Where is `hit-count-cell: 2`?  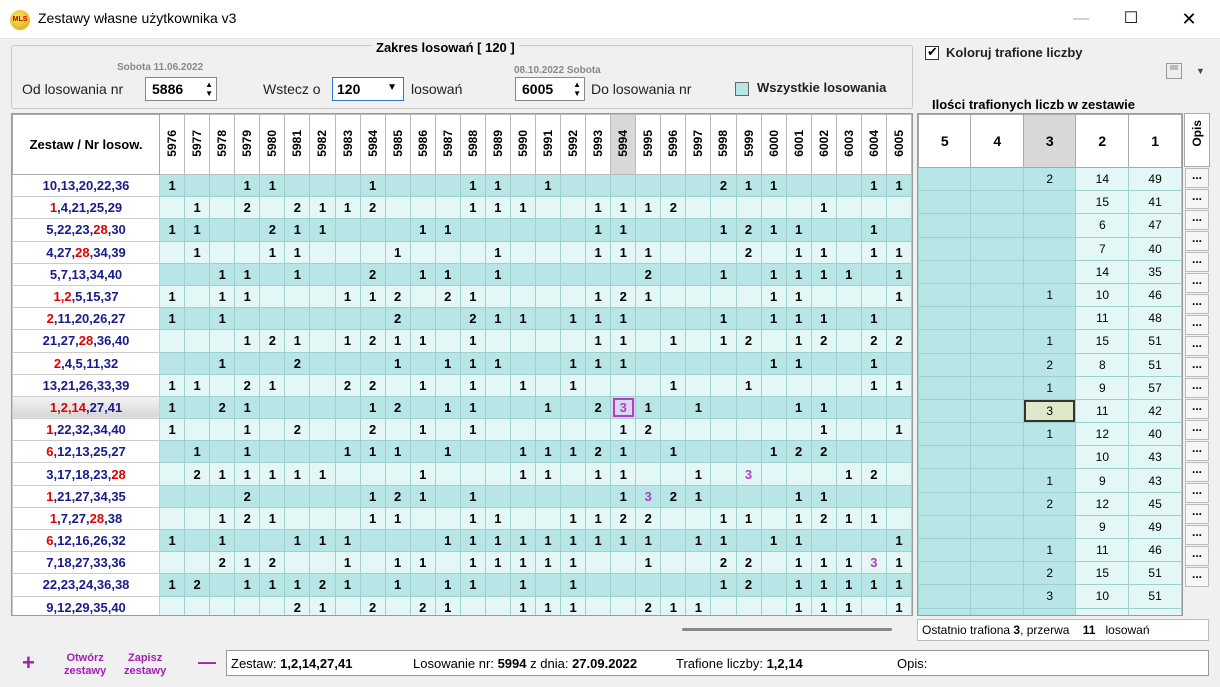
hit-count-cell: 2 is located at coordinates (1049, 179).